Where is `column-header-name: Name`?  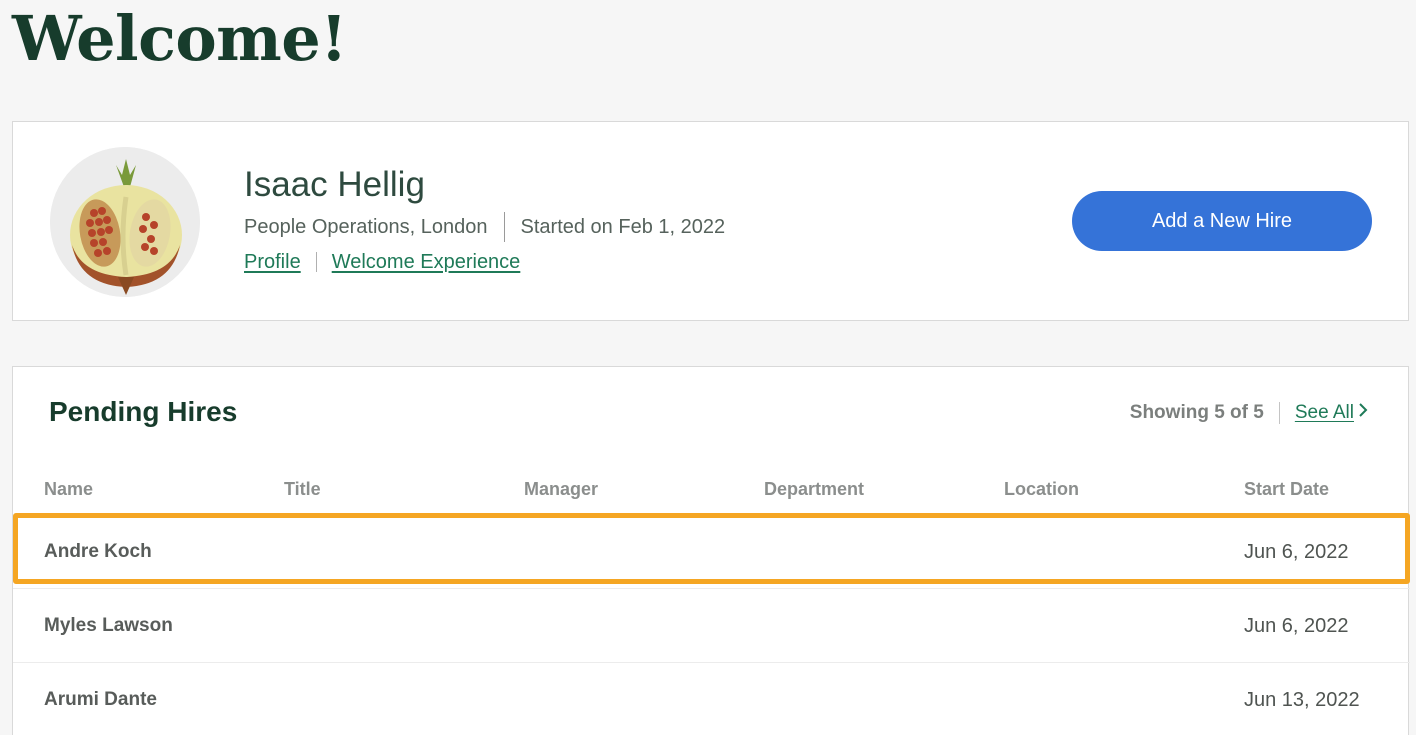 column-header-name: Name is located at coordinates (68, 489).